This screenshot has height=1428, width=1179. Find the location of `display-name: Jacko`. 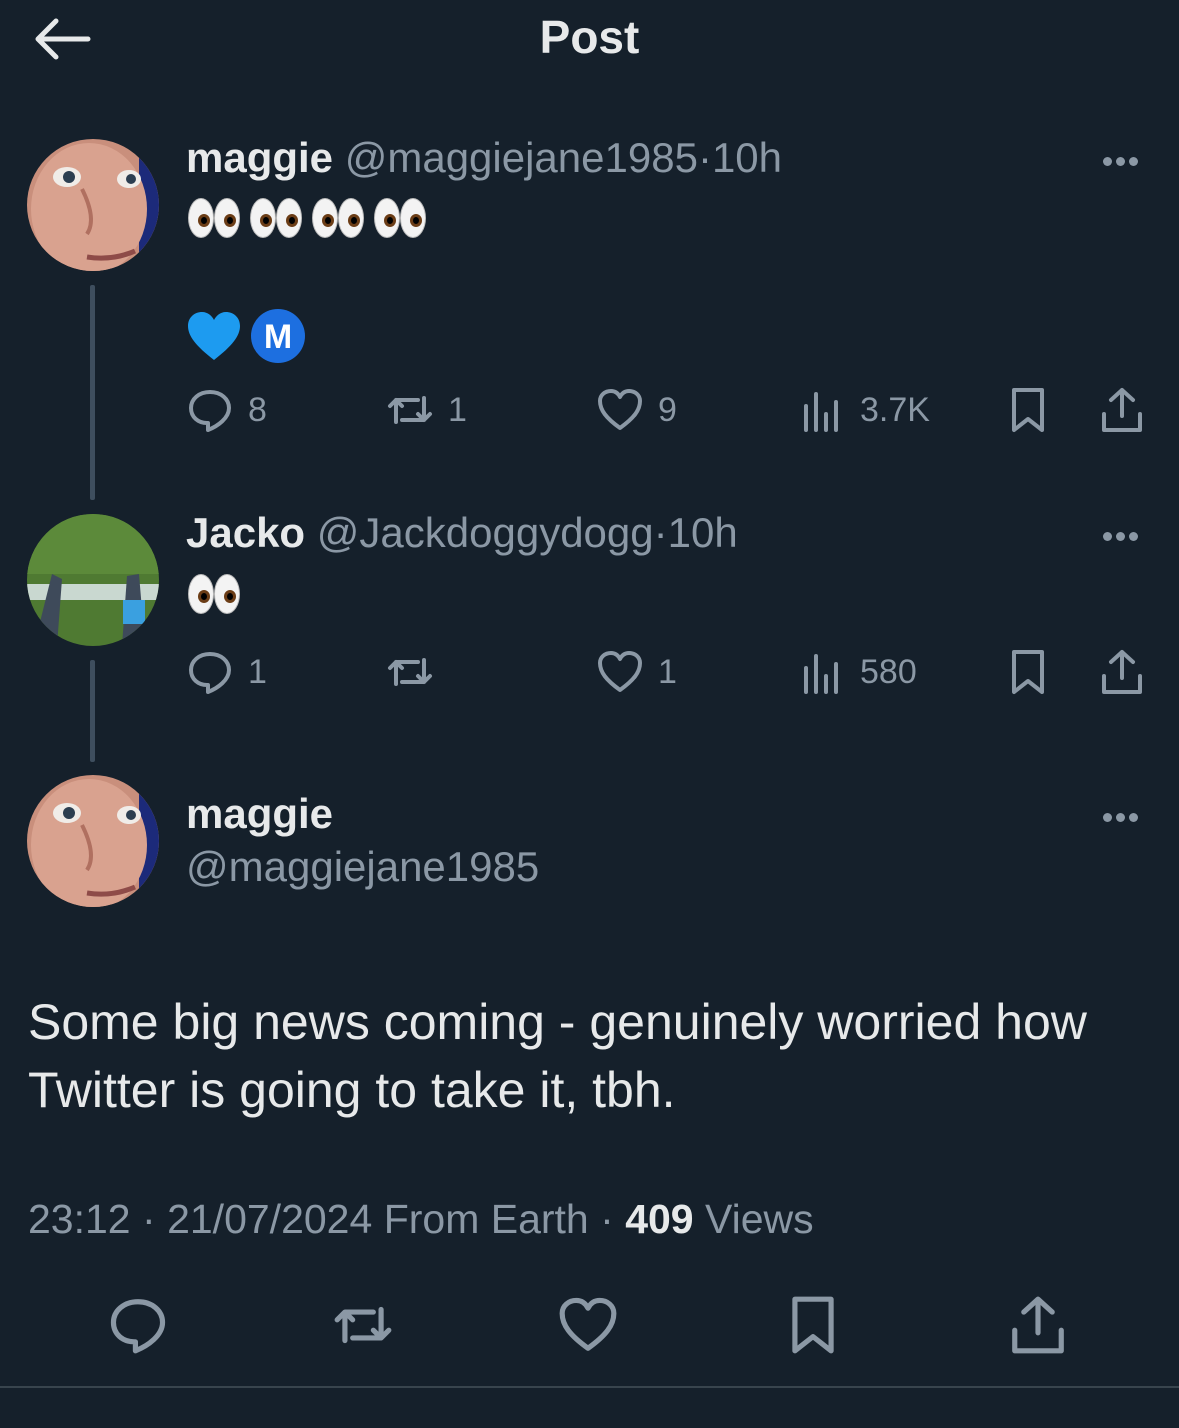

display-name: Jacko is located at coordinates (245, 532).